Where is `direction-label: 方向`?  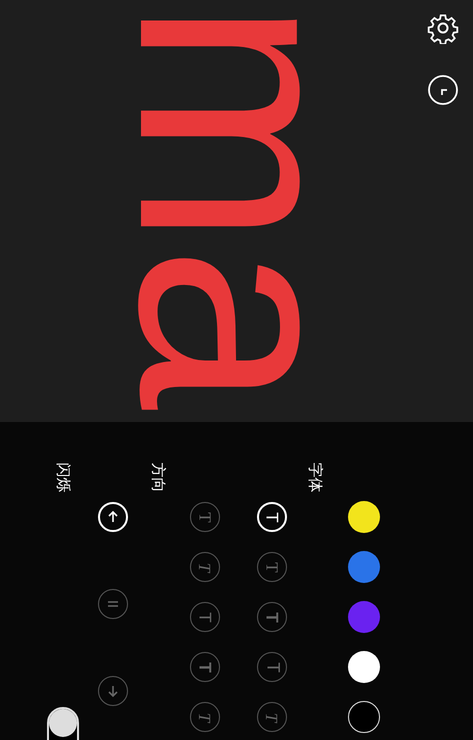 direction-label: 方向 is located at coordinates (158, 477).